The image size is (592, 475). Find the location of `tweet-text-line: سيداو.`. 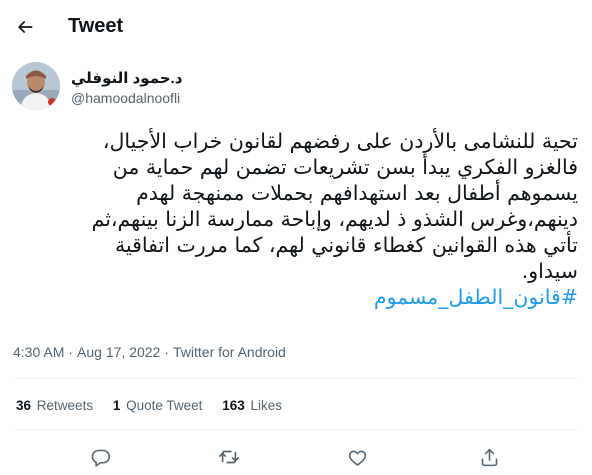

tweet-text-line: سيداو. is located at coordinates (549, 271).